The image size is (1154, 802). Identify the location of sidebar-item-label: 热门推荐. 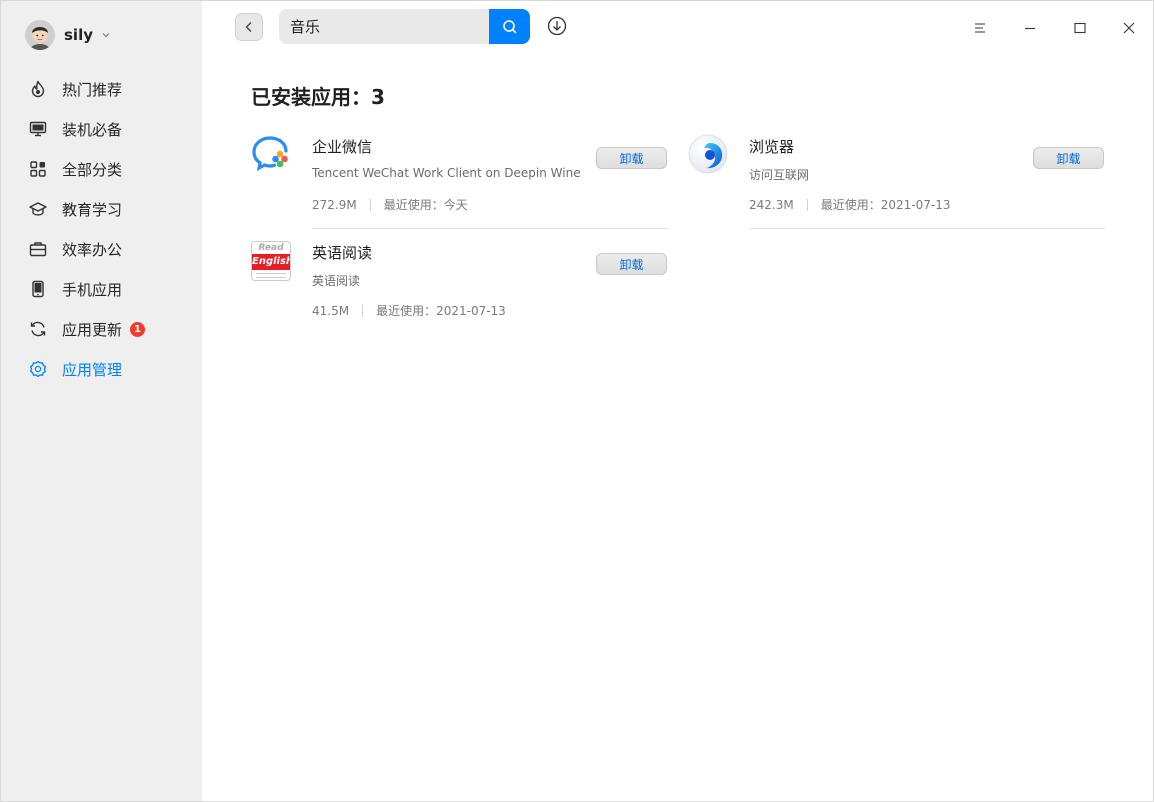
(92, 89).